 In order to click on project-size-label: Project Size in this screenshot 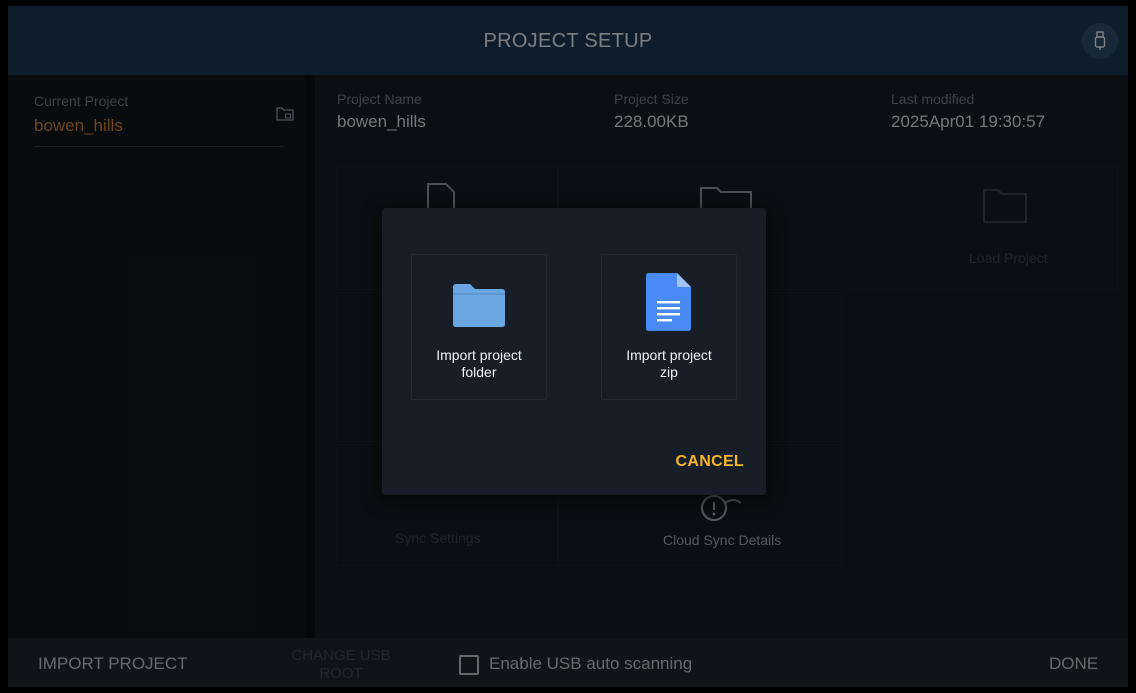, I will do `click(651, 99)`.